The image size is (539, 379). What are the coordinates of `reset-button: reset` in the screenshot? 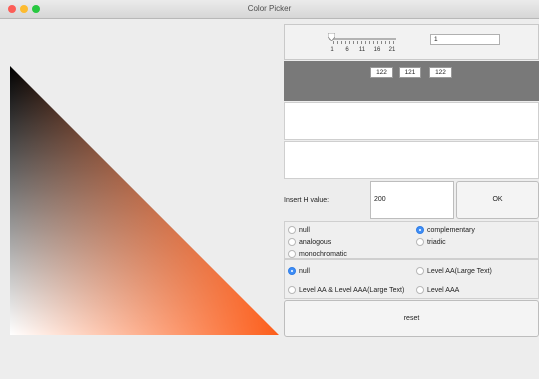 It's located at (411, 318).